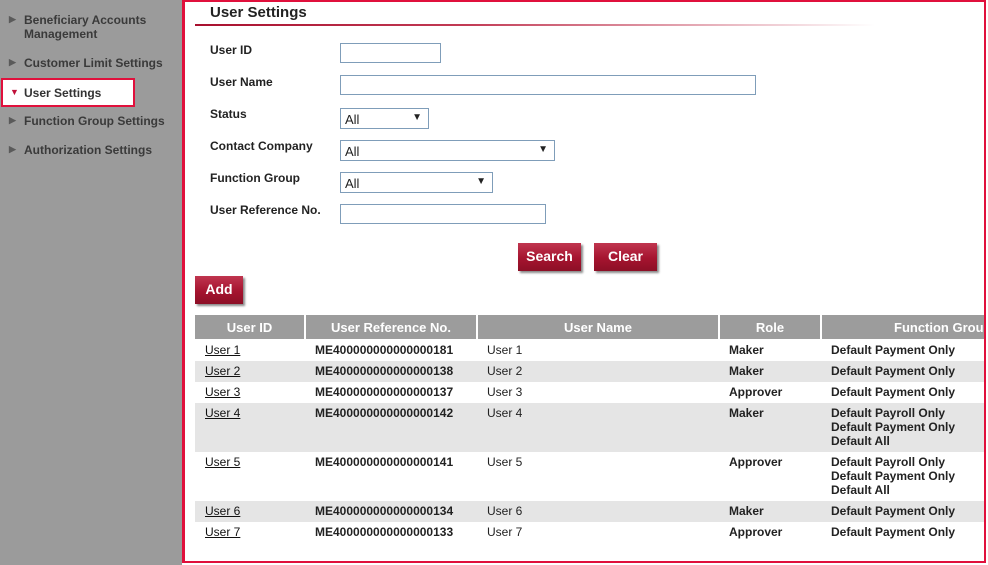  Describe the element at coordinates (250, 532) in the screenshot. I see `user-id-cell: User 7` at that location.